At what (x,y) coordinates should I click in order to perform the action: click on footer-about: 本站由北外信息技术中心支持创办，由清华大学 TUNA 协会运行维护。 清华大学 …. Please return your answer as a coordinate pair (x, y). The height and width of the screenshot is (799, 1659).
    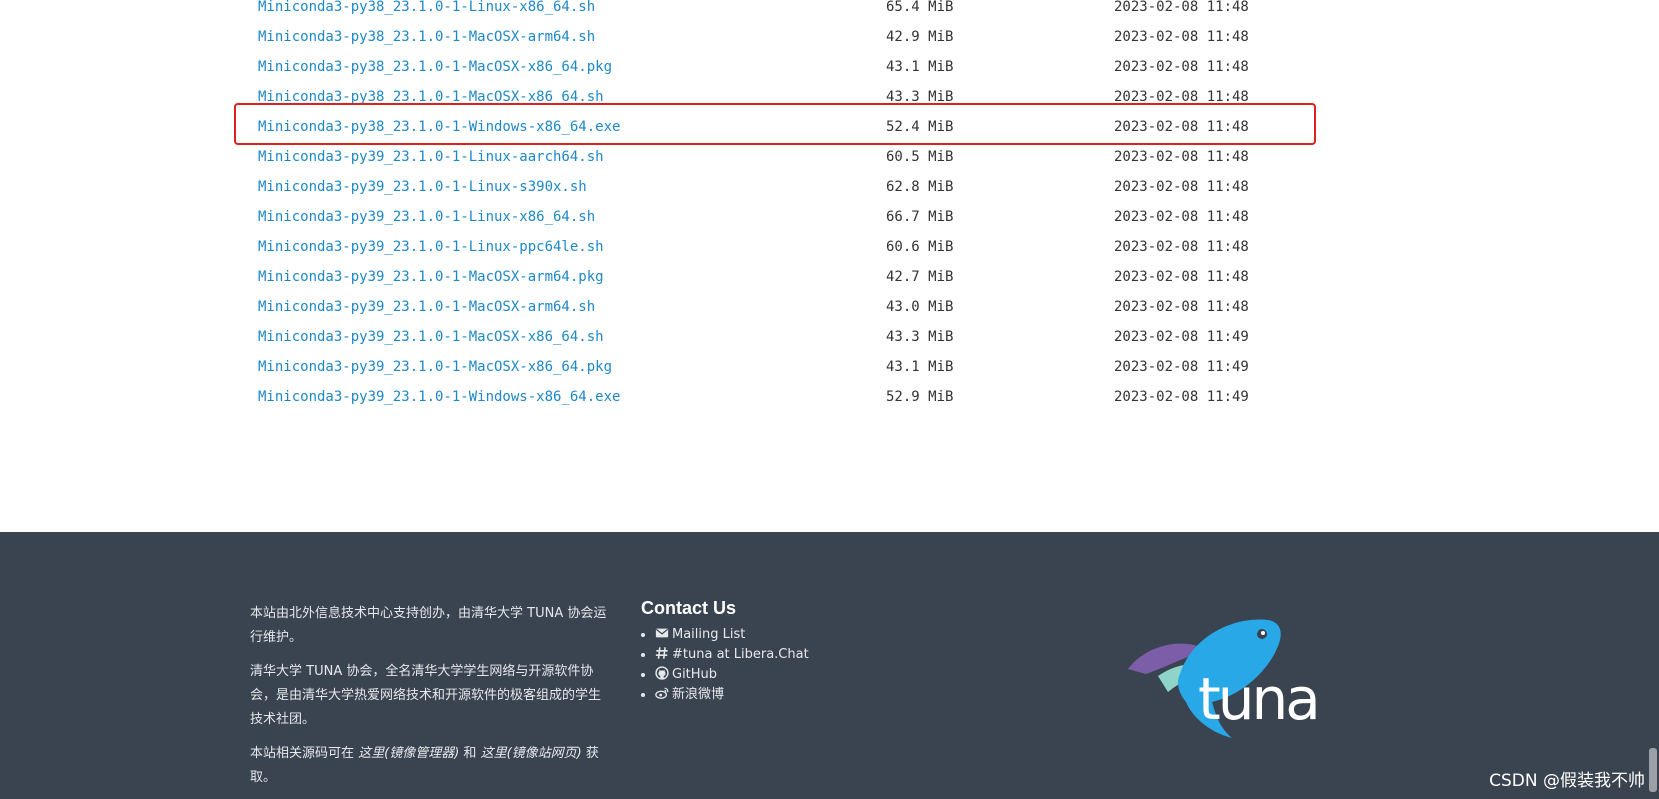
    Looking at the image, I should click on (430, 700).